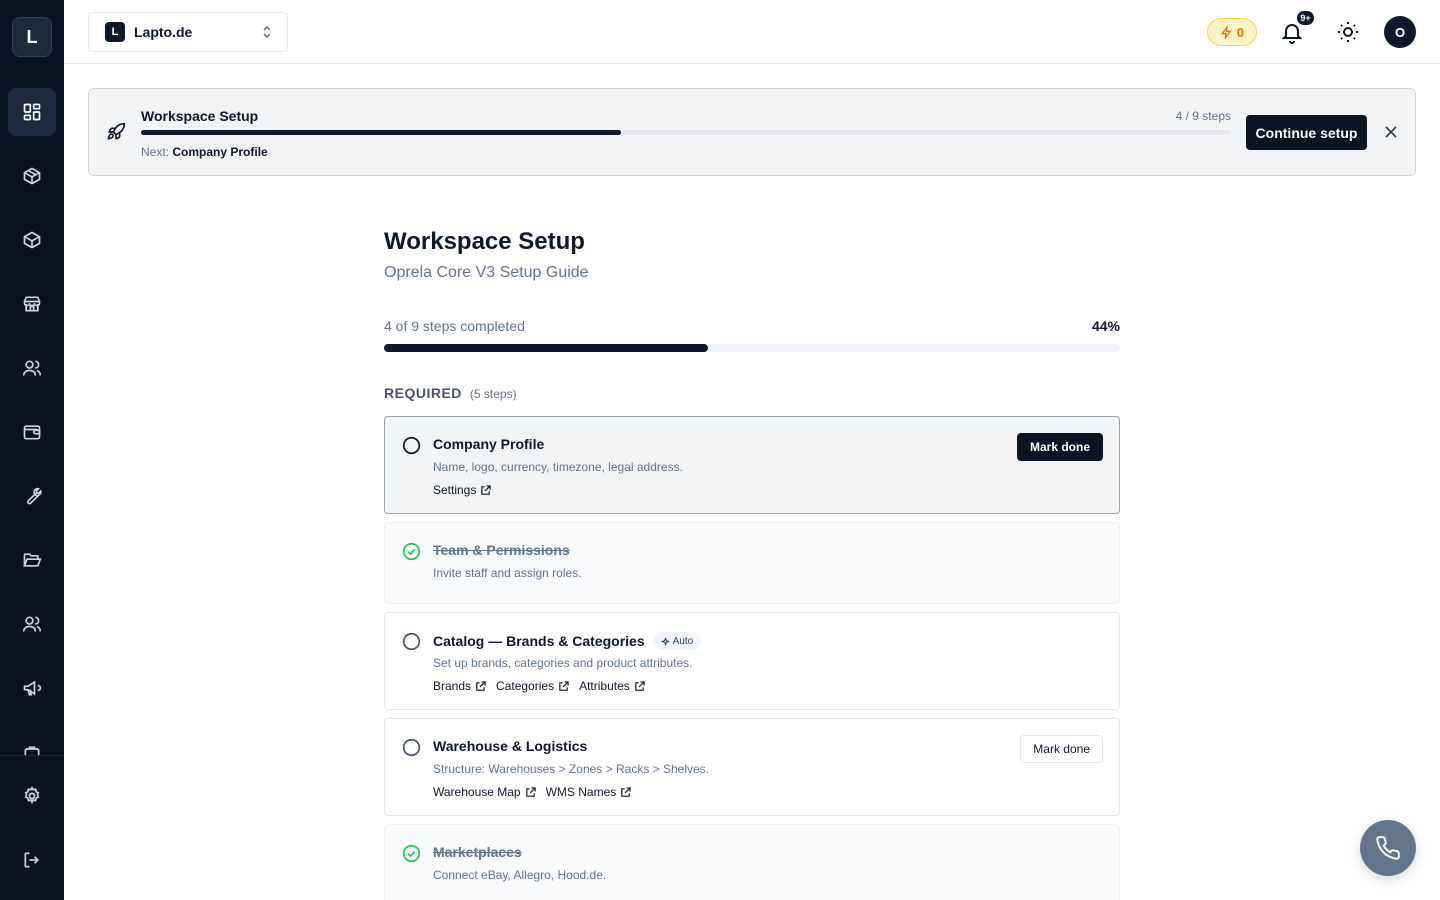 The image size is (1440, 900). I want to click on step-title-text: Catalog — Brands & Categories, so click(539, 641).